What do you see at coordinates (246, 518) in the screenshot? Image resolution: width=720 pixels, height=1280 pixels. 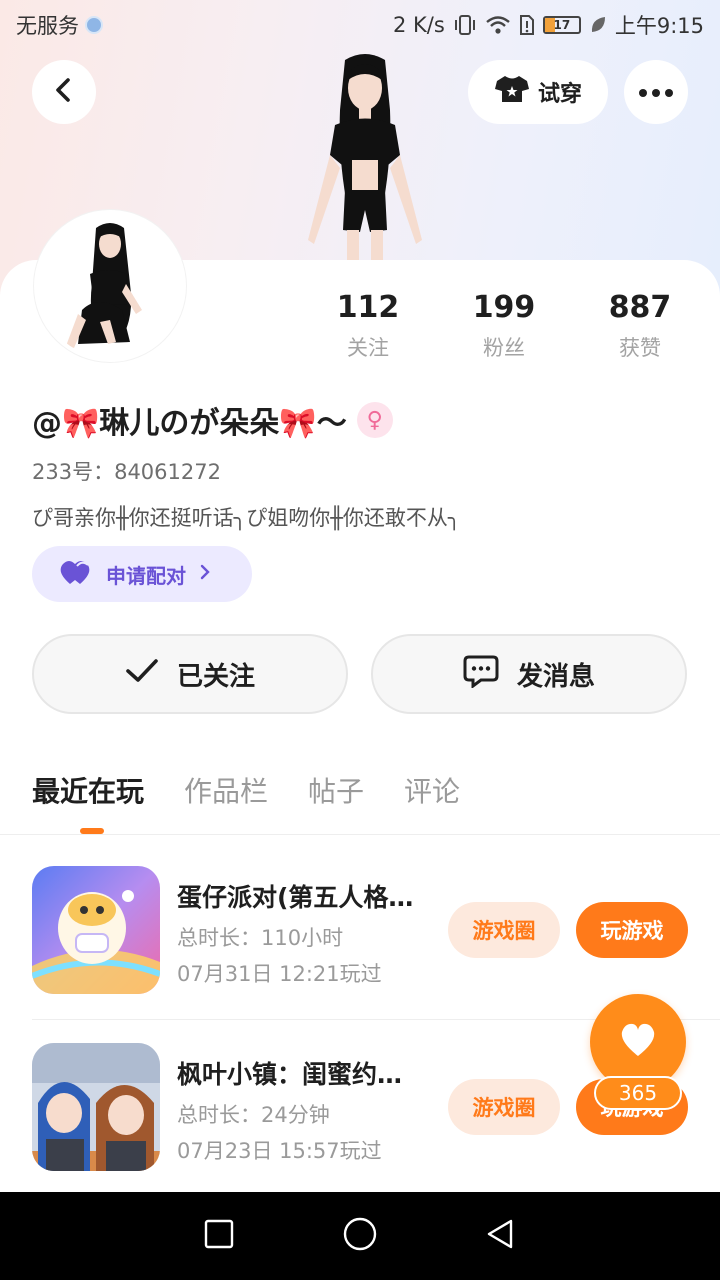 I see `user-bio: ぴ哥亲你╫你还挺听话╮ぴ姐吻你╫你还敢不从╮` at bounding box center [246, 518].